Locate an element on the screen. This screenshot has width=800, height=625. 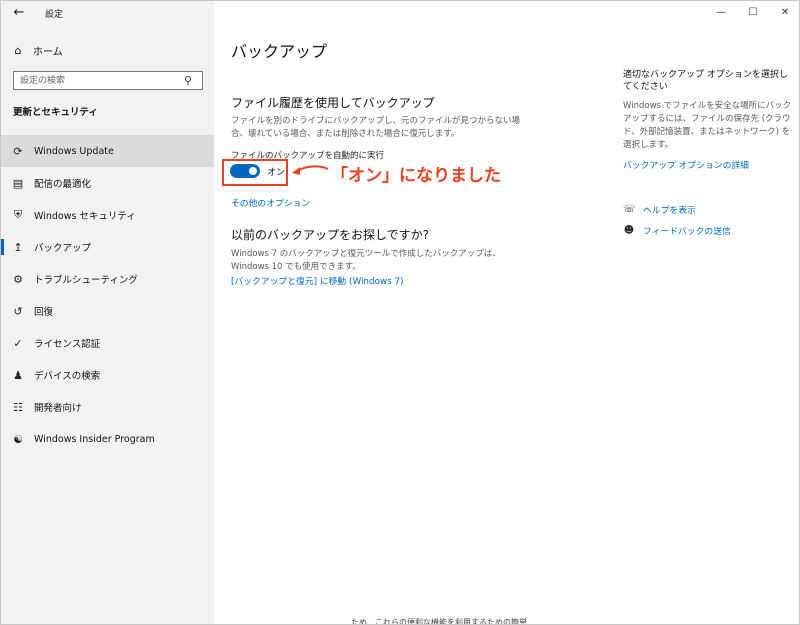
sidebar-item-insider: ☯ Windows Insider Program is located at coordinates (107, 439).